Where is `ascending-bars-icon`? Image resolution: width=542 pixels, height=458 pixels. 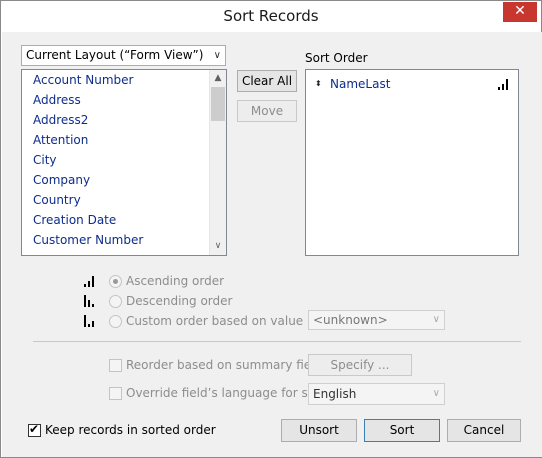
ascending-bars-icon is located at coordinates (503, 84).